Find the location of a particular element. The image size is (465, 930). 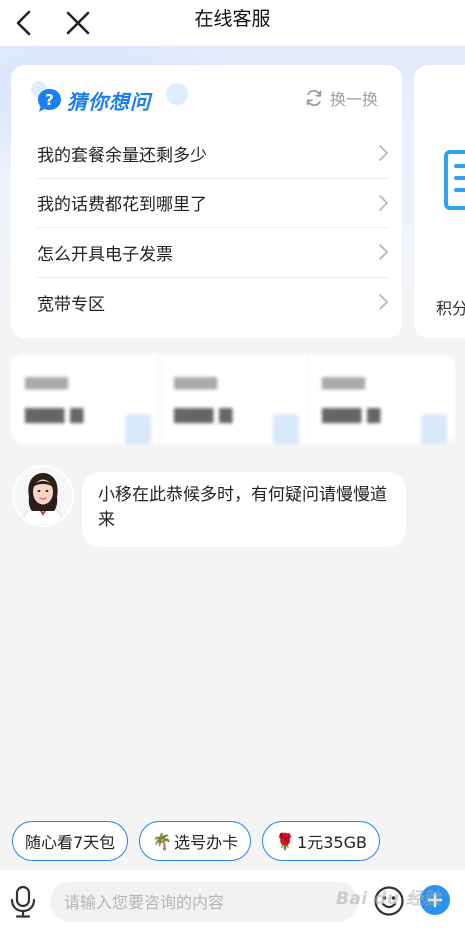

question-item: 我的话费都花到哪里了 is located at coordinates (213, 203).